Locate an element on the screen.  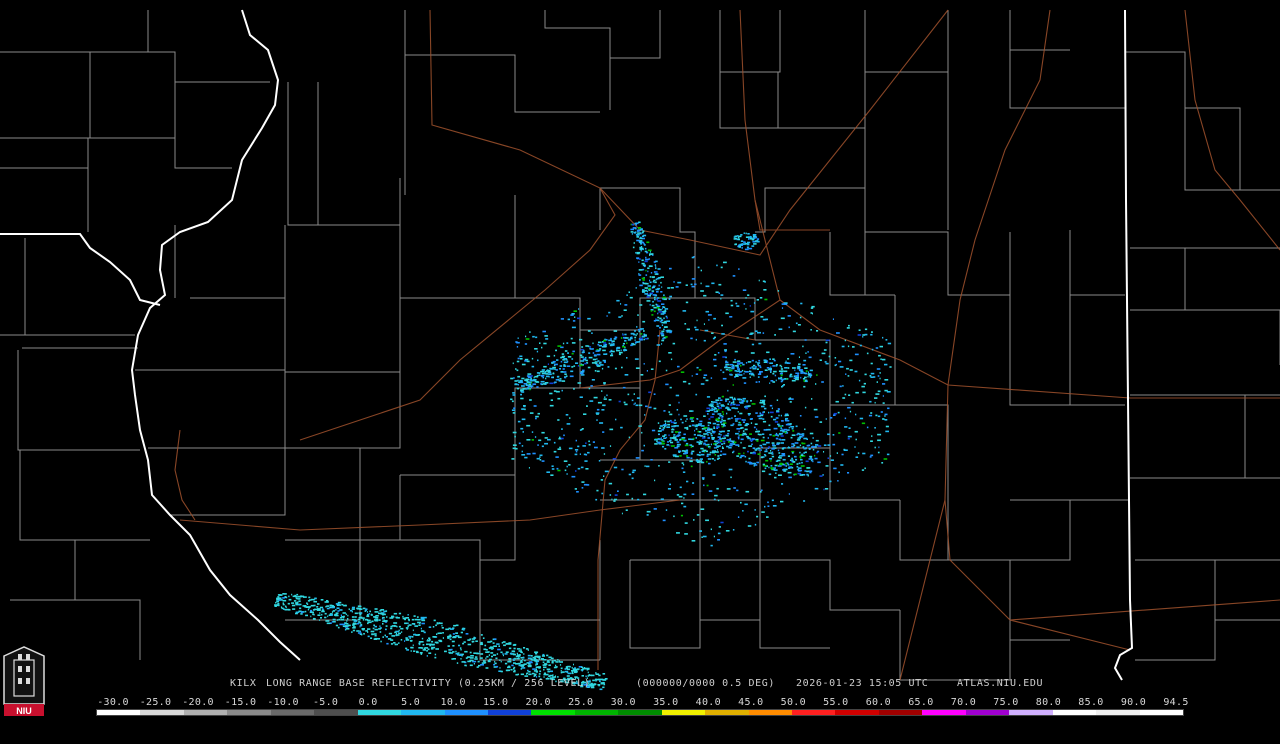
colorbar-label: -25.0 is located at coordinates (155, 702).